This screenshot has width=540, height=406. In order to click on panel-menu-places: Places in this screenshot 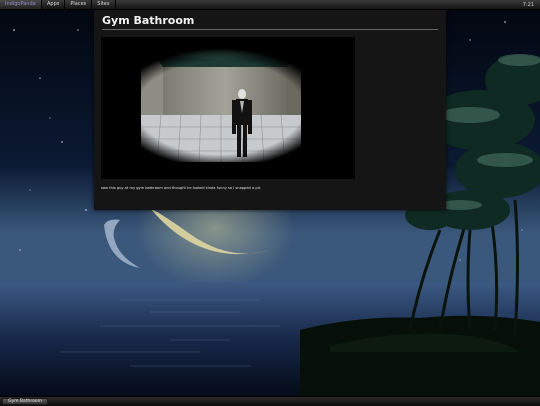, I will do `click(79, 4)`.